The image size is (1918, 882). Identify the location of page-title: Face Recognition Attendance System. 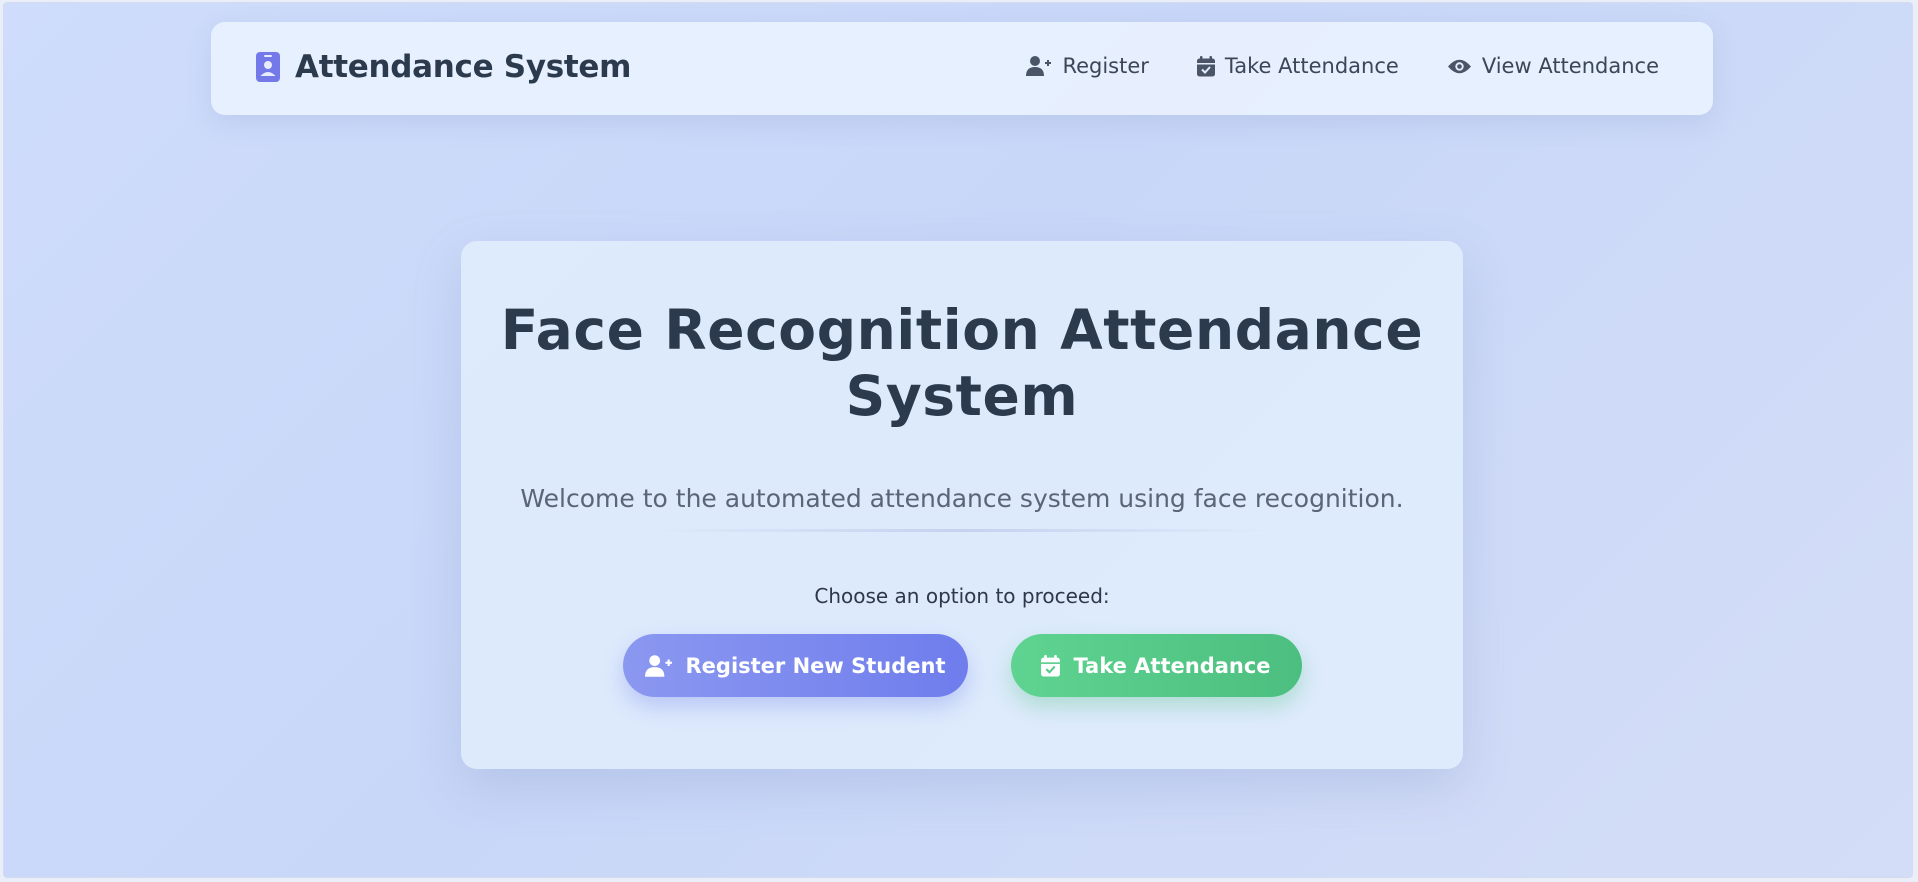
(962, 363).